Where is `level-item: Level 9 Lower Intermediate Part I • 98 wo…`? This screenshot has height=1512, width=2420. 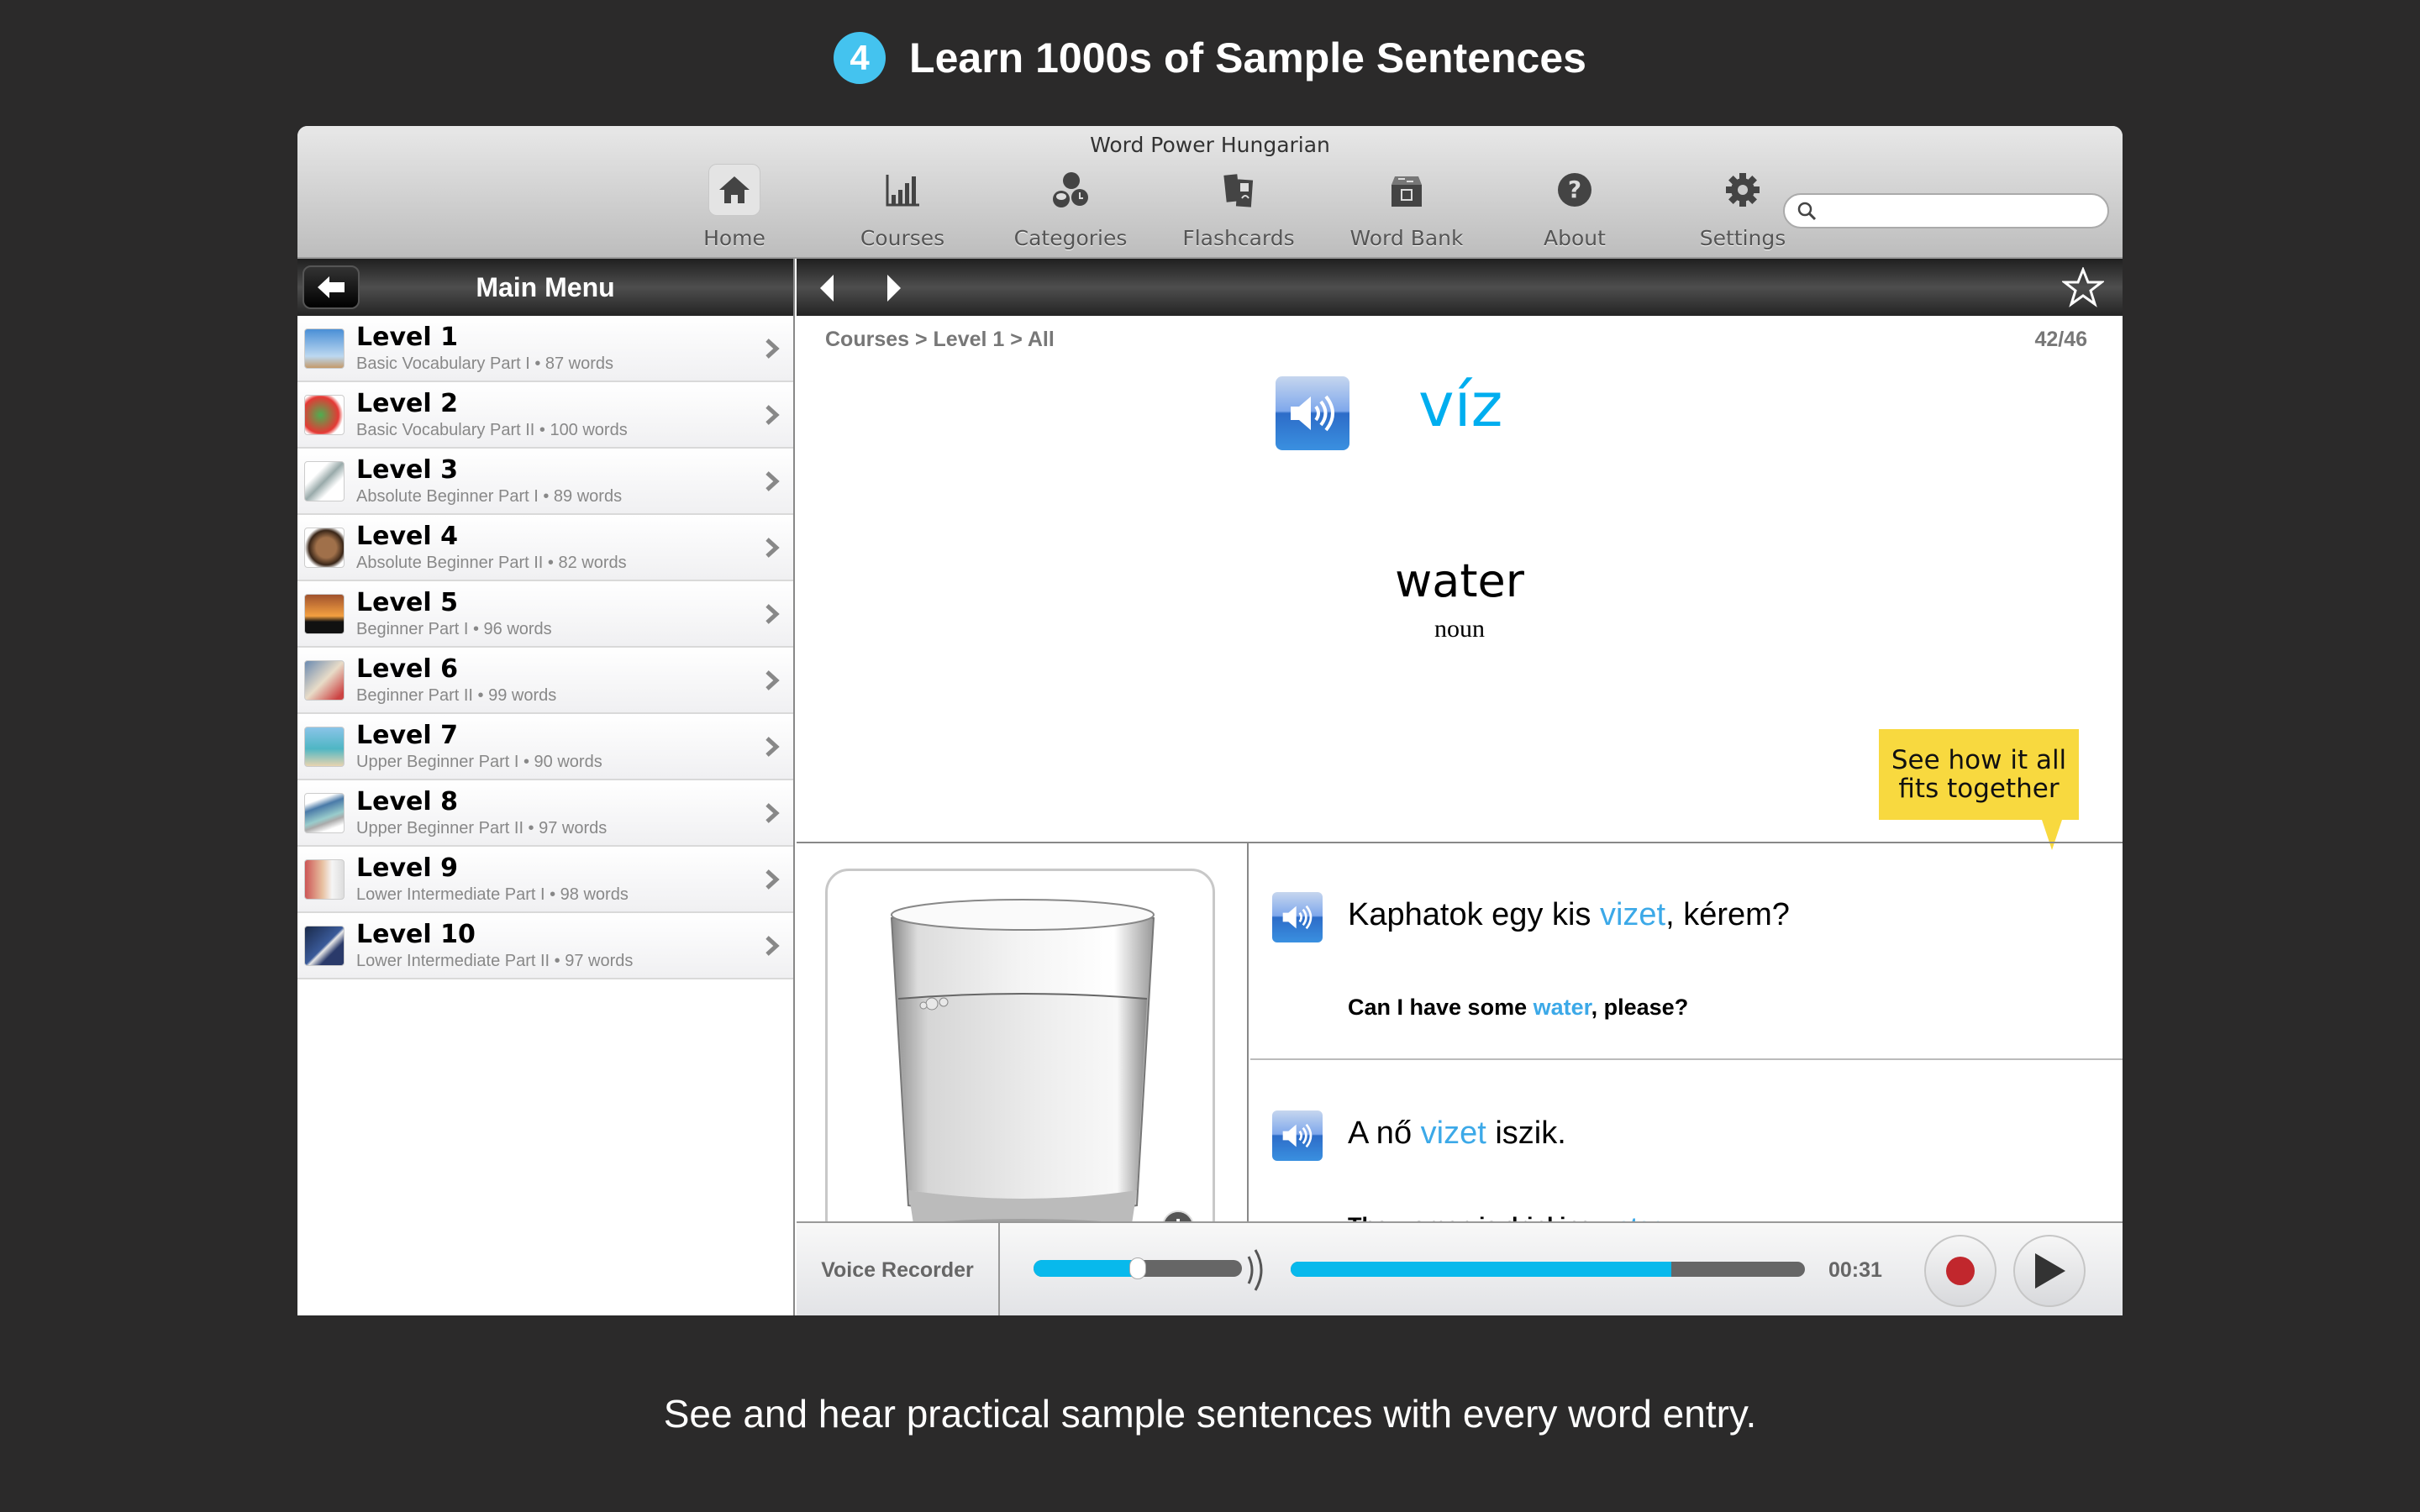
level-item: Level 9 Lower Intermediate Part I • 98 wo… is located at coordinates (545, 880).